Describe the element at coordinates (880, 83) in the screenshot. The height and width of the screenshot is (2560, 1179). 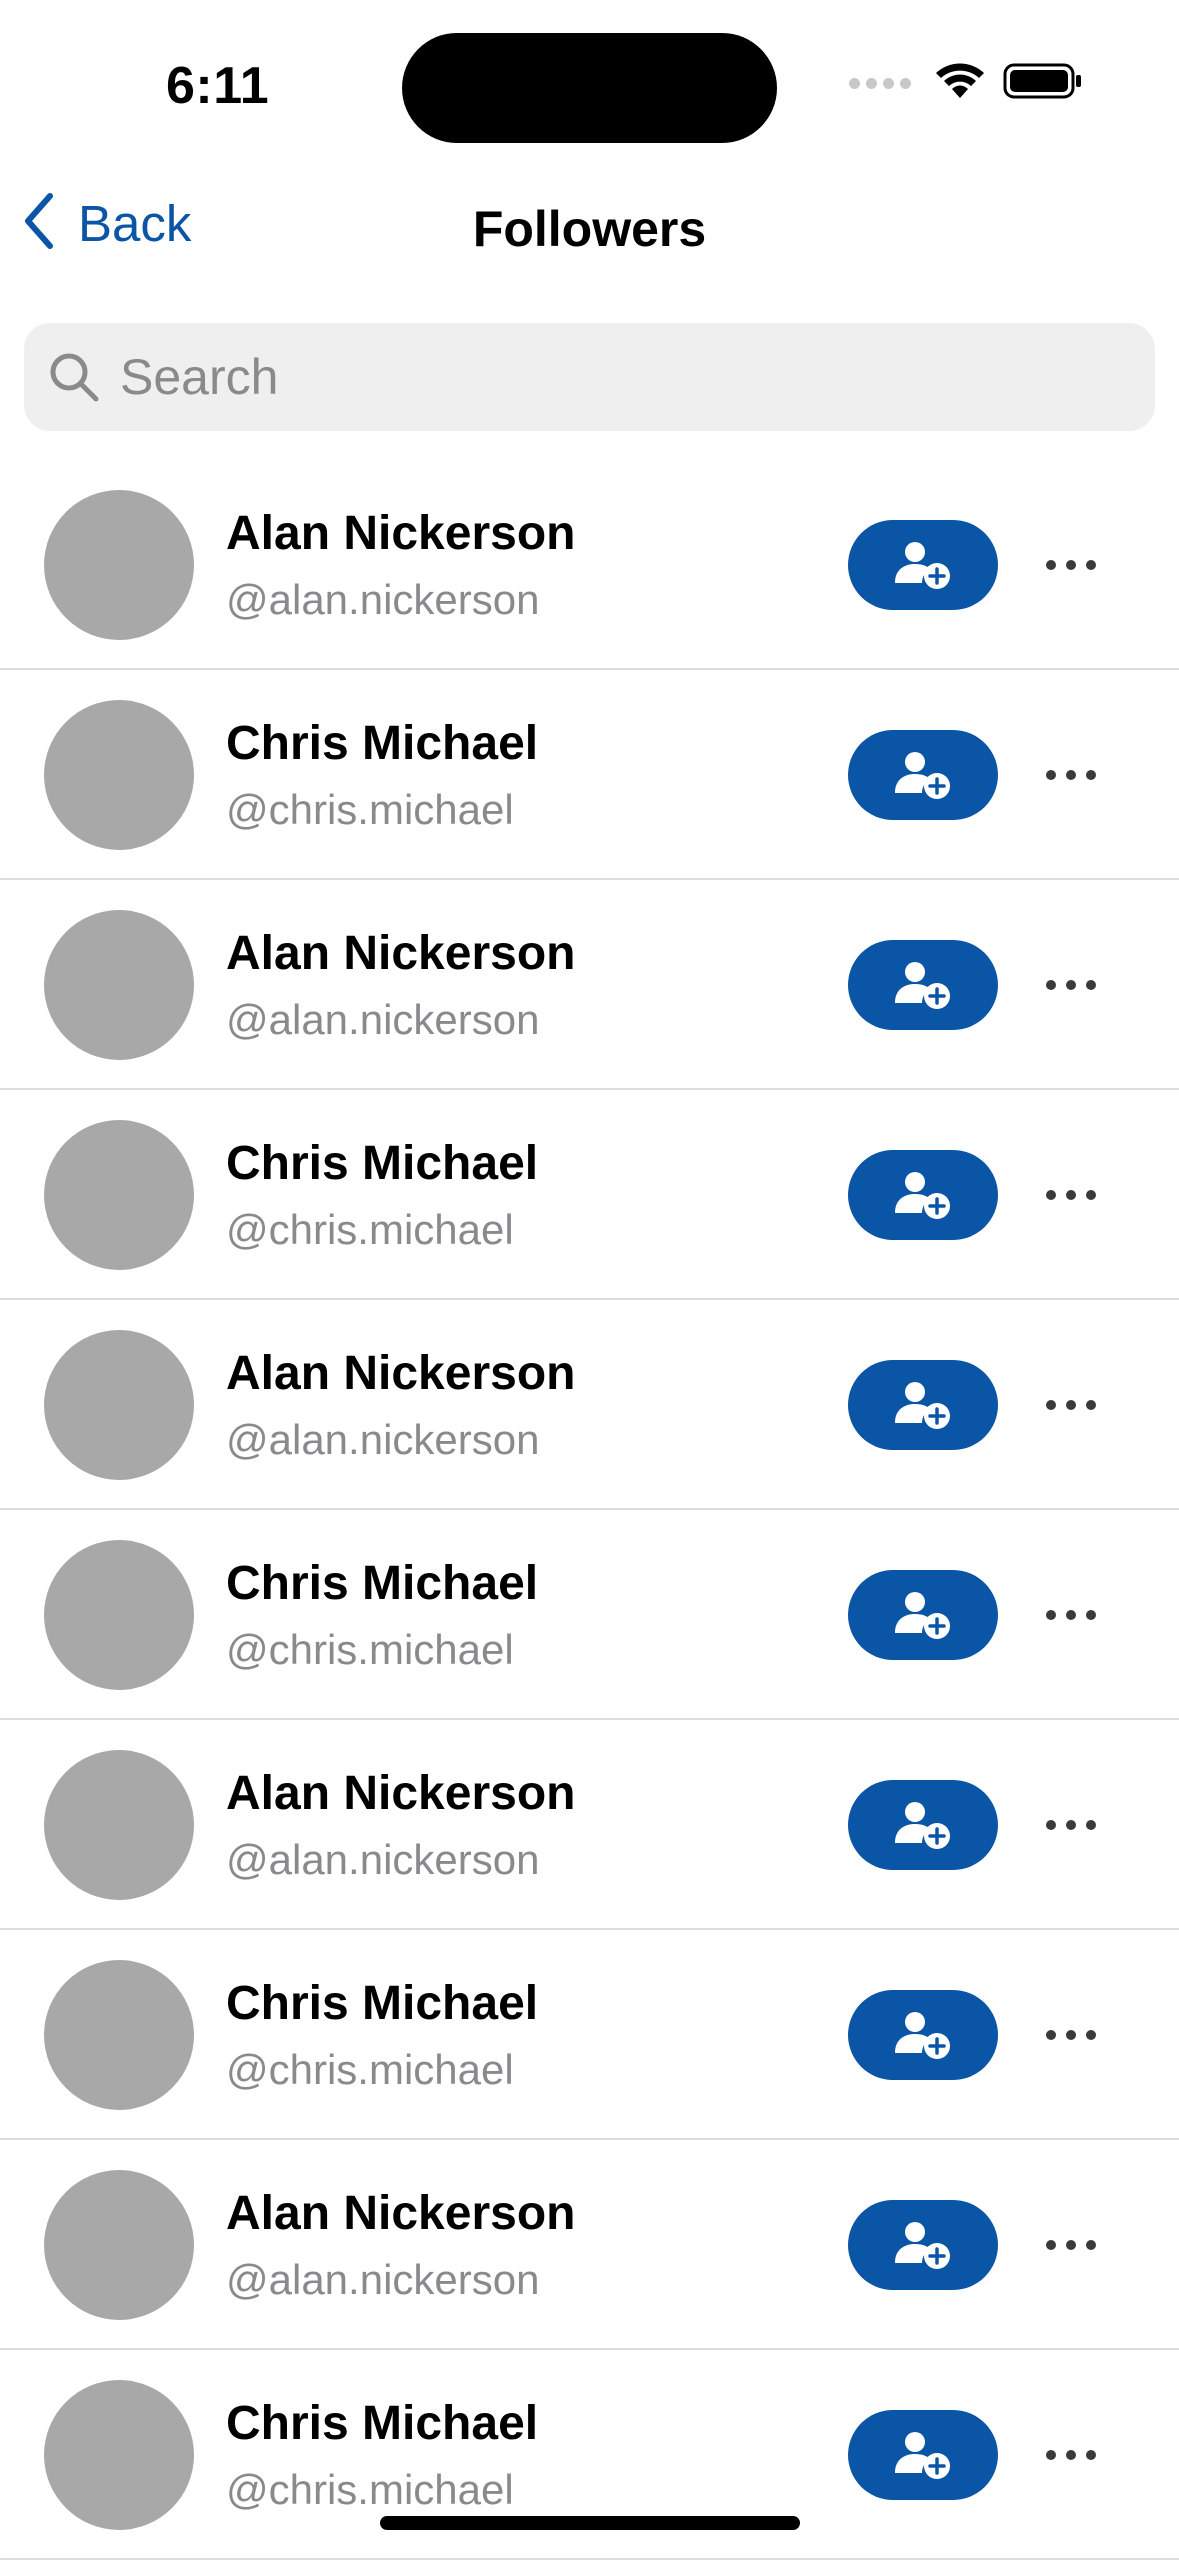
I see `cellular-signal-icon` at that location.